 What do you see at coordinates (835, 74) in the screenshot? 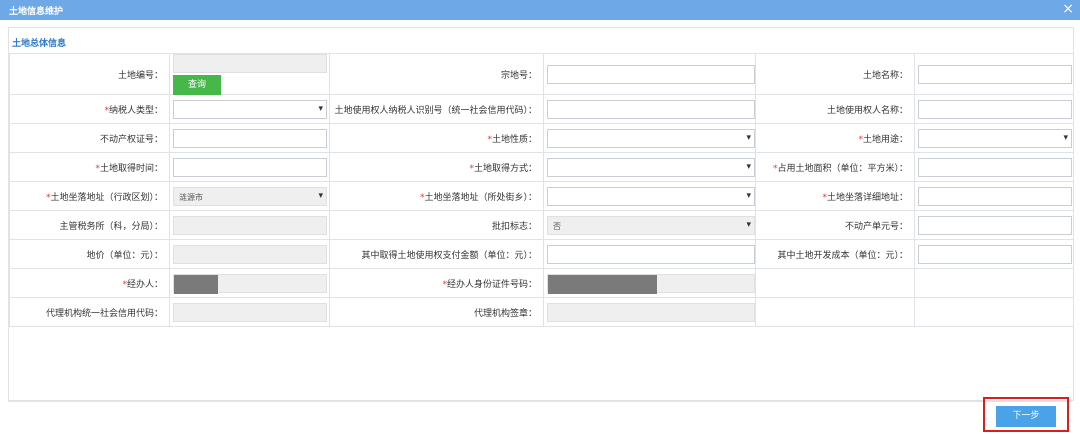
I see `land-name-label: 土地名称：` at bounding box center [835, 74].